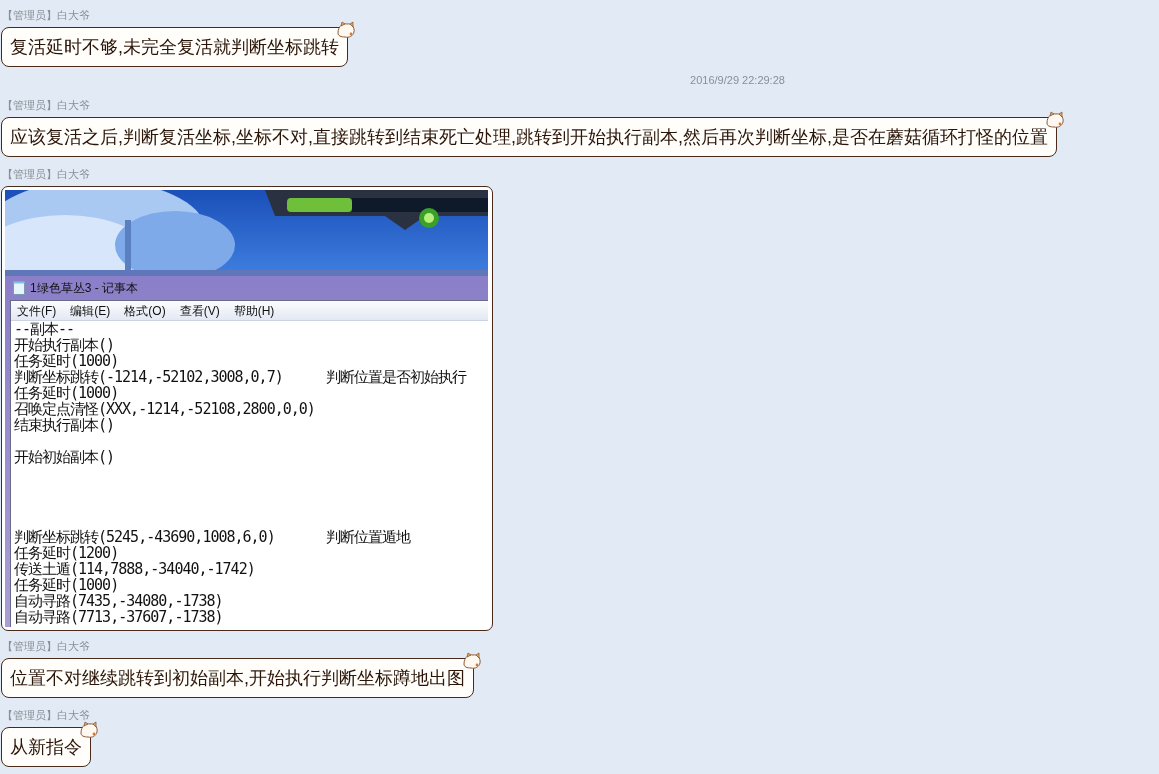  Describe the element at coordinates (165, 409) in the screenshot. I see `code-line: 召唤定点清怪(XXX,-1214,-52108,2800,0,0)` at that location.